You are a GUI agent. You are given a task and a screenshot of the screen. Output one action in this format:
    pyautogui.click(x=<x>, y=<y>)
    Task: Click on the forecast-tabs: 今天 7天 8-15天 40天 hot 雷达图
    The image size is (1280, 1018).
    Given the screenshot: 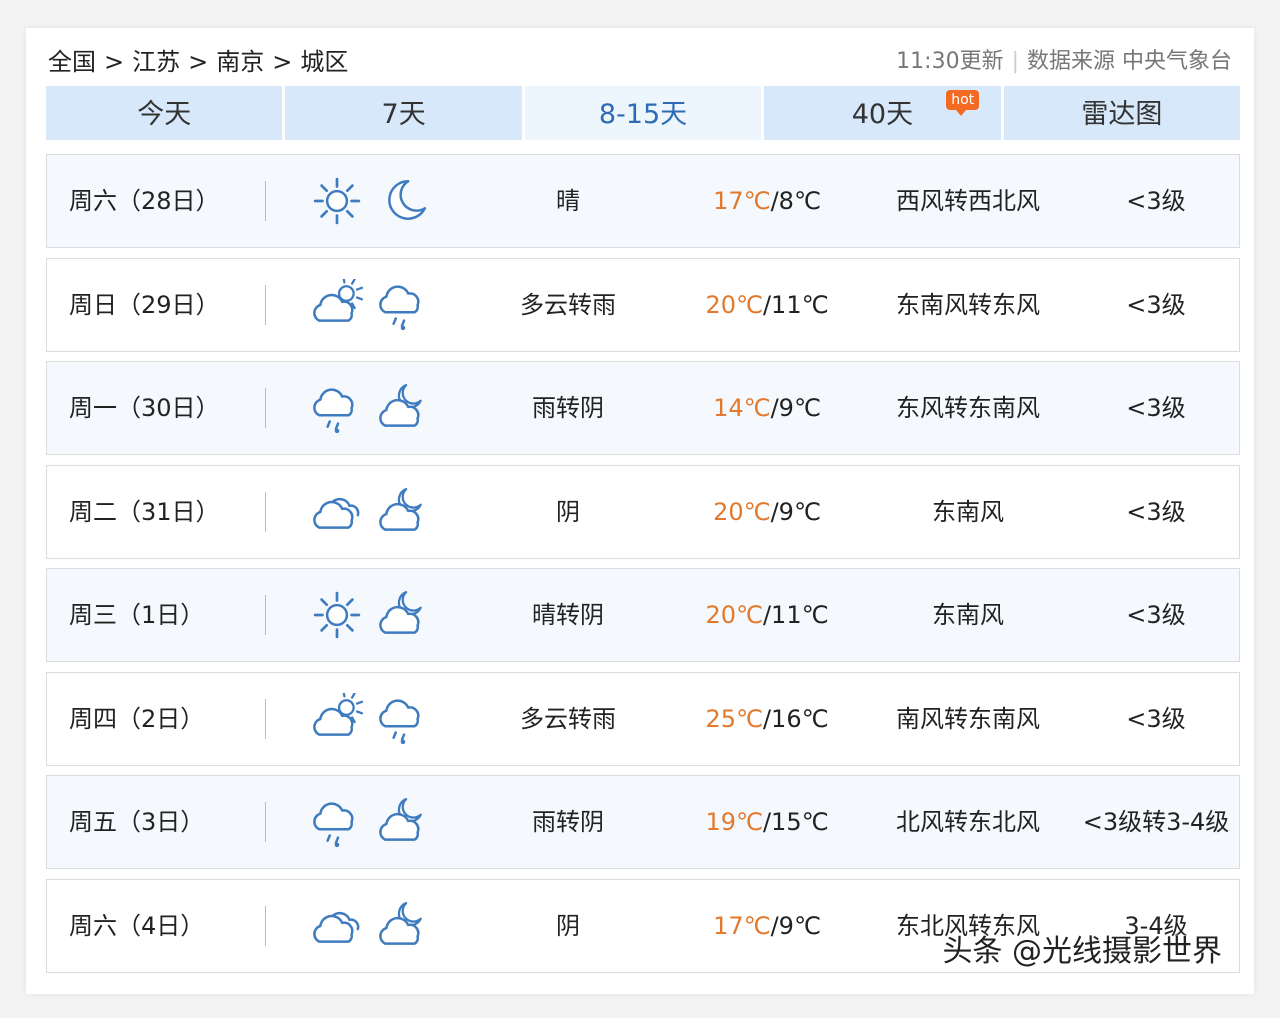 What is the action you would take?
    pyautogui.click(x=643, y=113)
    